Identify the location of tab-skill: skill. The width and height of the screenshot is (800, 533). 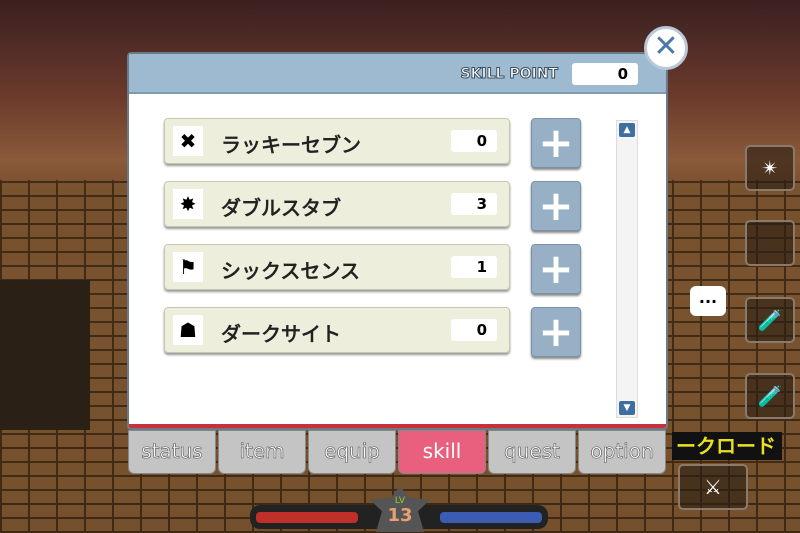
(442, 452).